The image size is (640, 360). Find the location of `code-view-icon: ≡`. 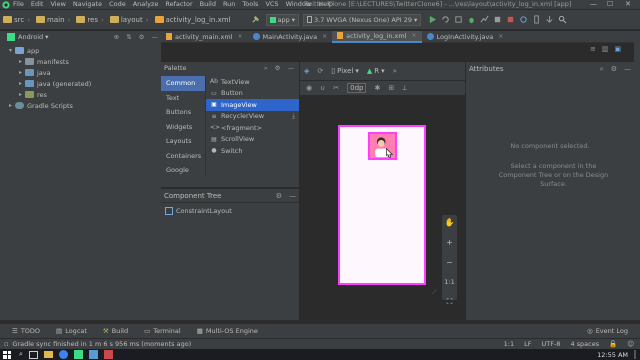

code-view-icon: ≡ is located at coordinates (593, 49).